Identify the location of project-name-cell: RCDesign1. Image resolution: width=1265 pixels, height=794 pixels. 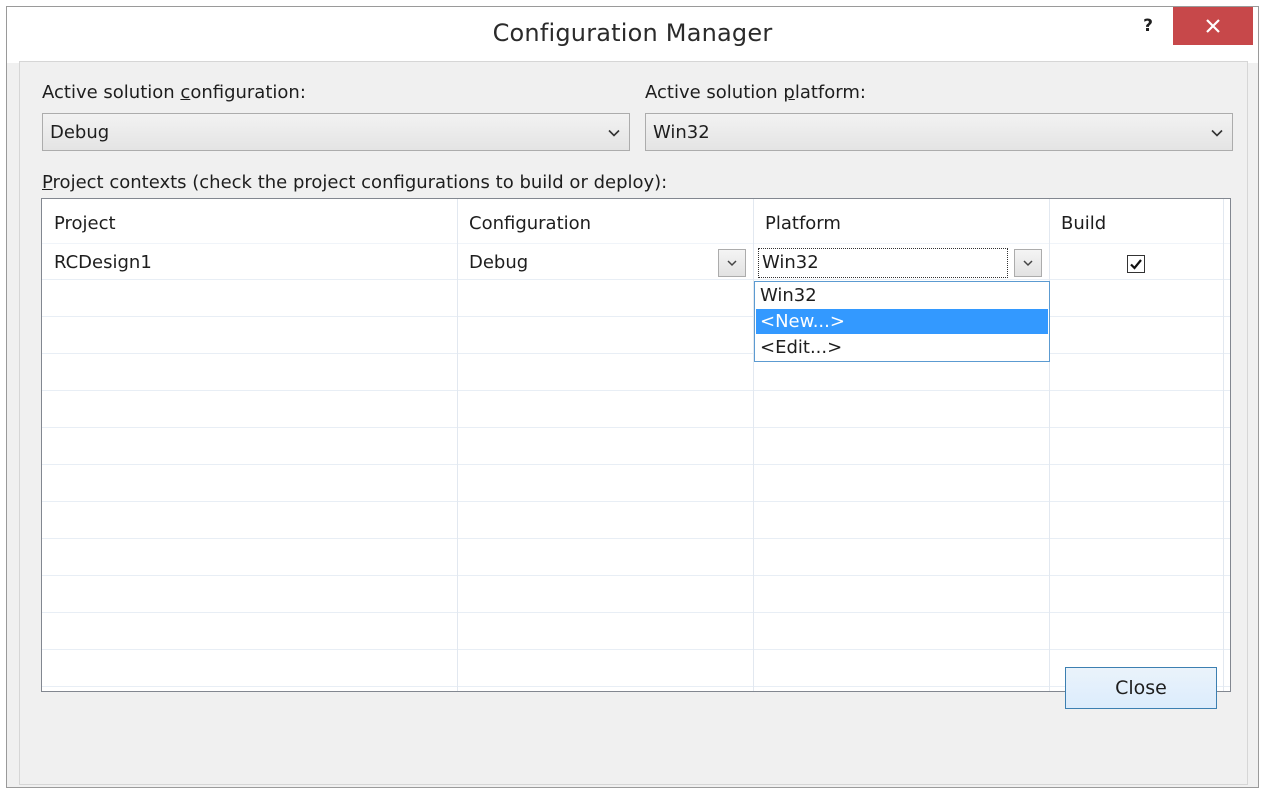
(103, 262).